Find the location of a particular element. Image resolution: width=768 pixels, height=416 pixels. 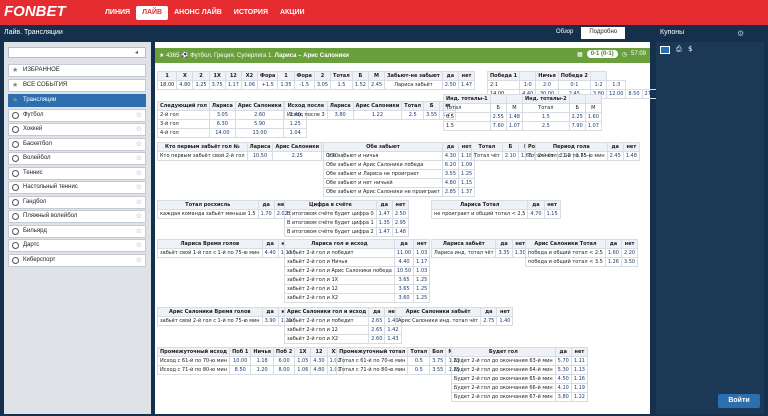

odds-cell: 0:1 is located at coordinates (574, 85).